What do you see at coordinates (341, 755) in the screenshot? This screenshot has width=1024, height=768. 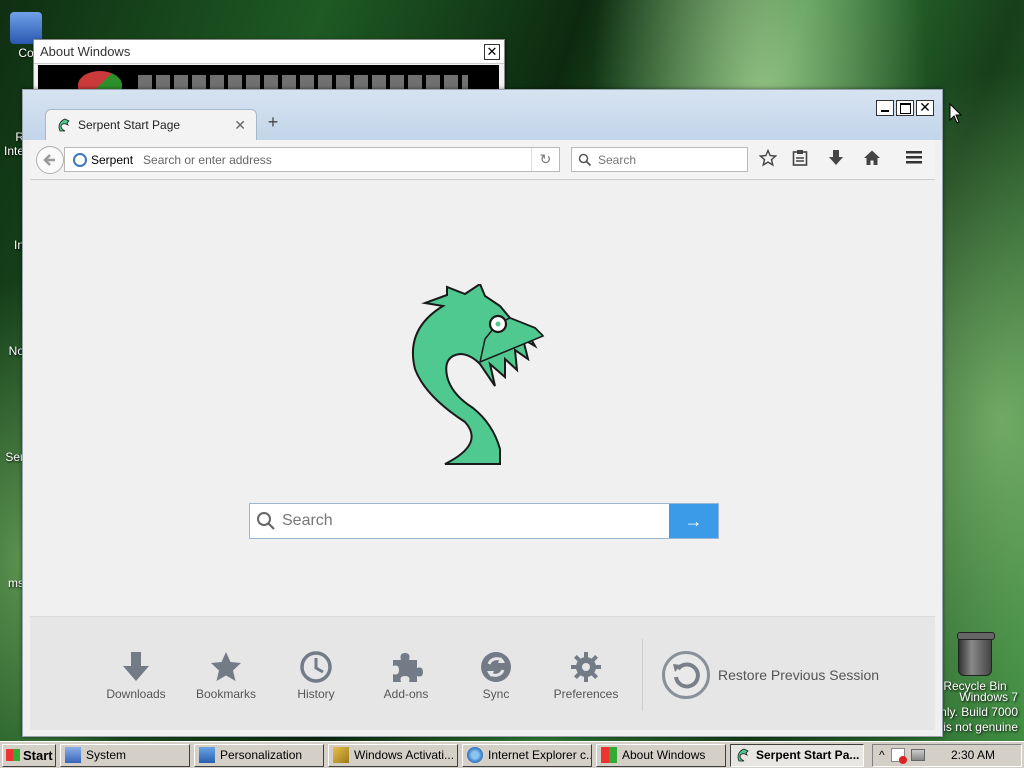 I see `activation-key-icon` at bounding box center [341, 755].